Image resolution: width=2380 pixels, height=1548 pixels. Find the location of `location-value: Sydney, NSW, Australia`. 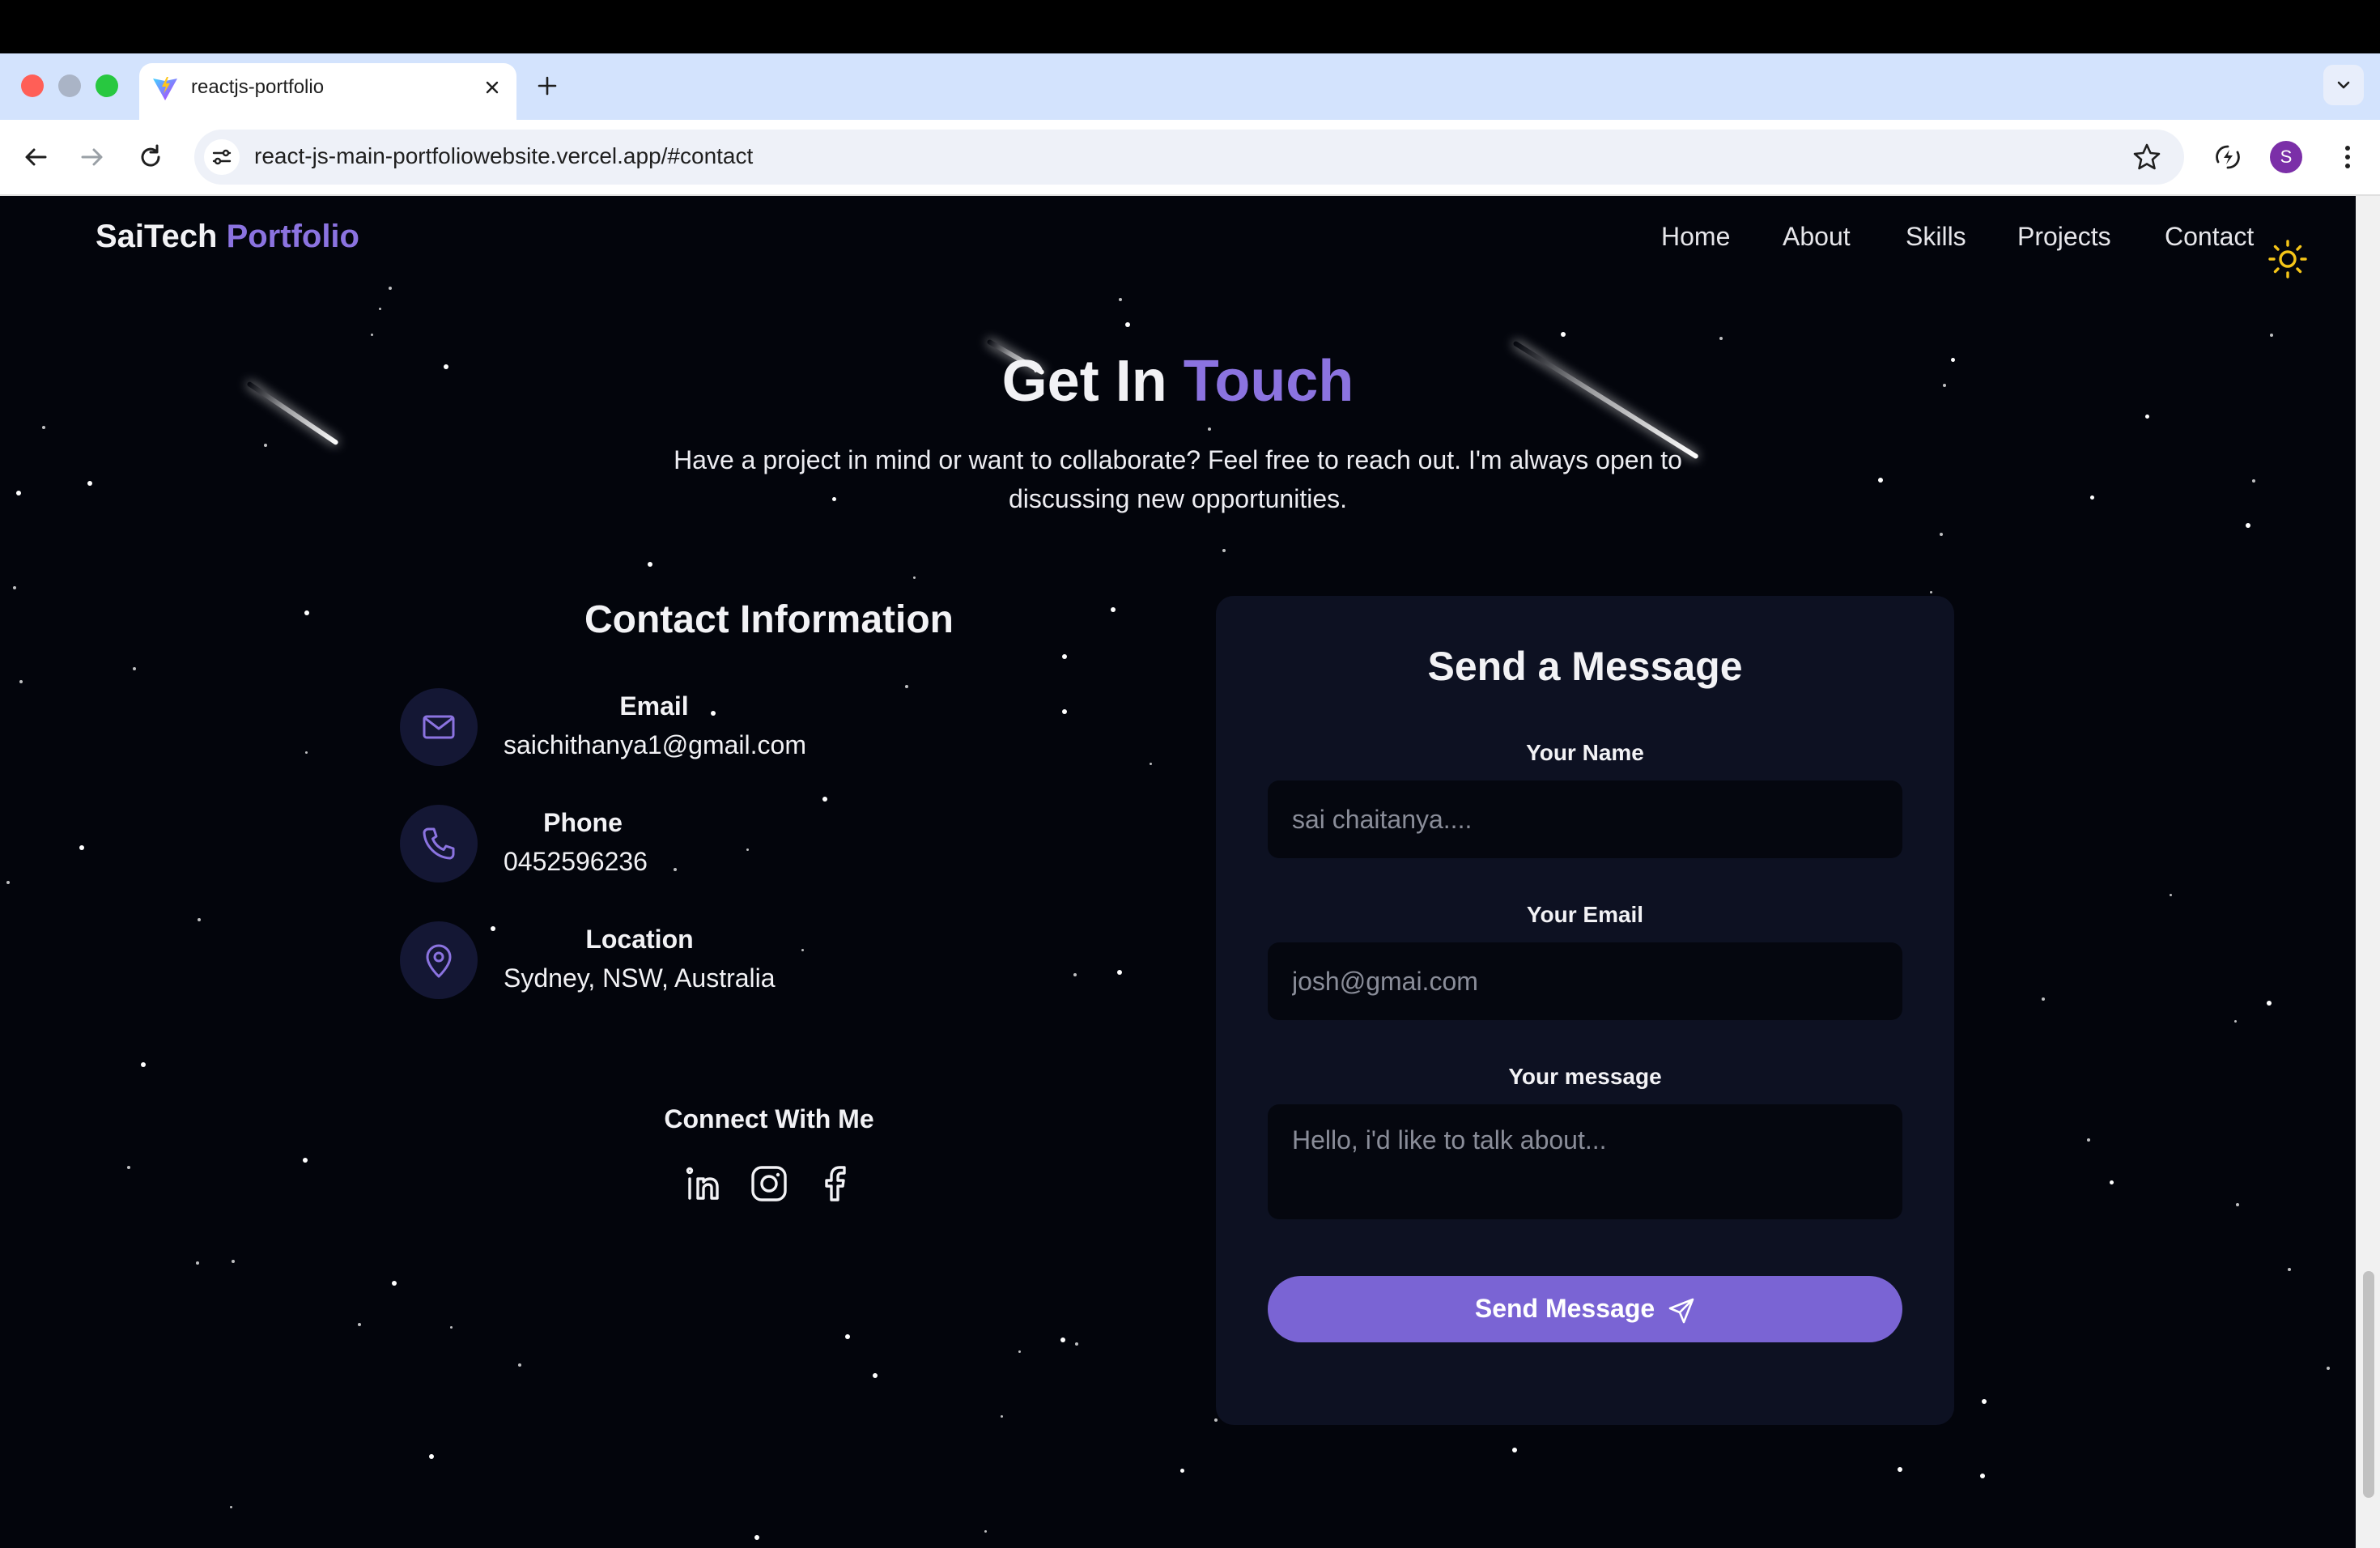

location-value: Sydney, NSW, Australia is located at coordinates (640, 978).